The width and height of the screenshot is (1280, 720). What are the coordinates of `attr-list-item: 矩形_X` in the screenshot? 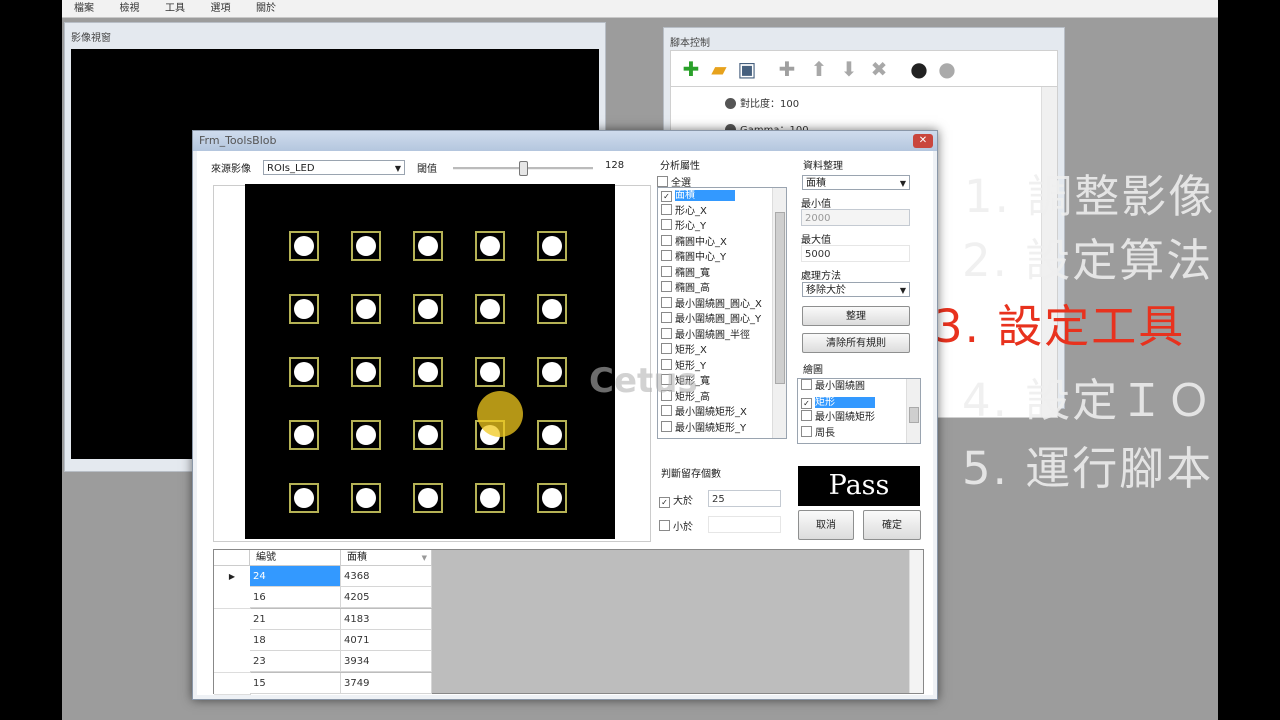 It's located at (722, 351).